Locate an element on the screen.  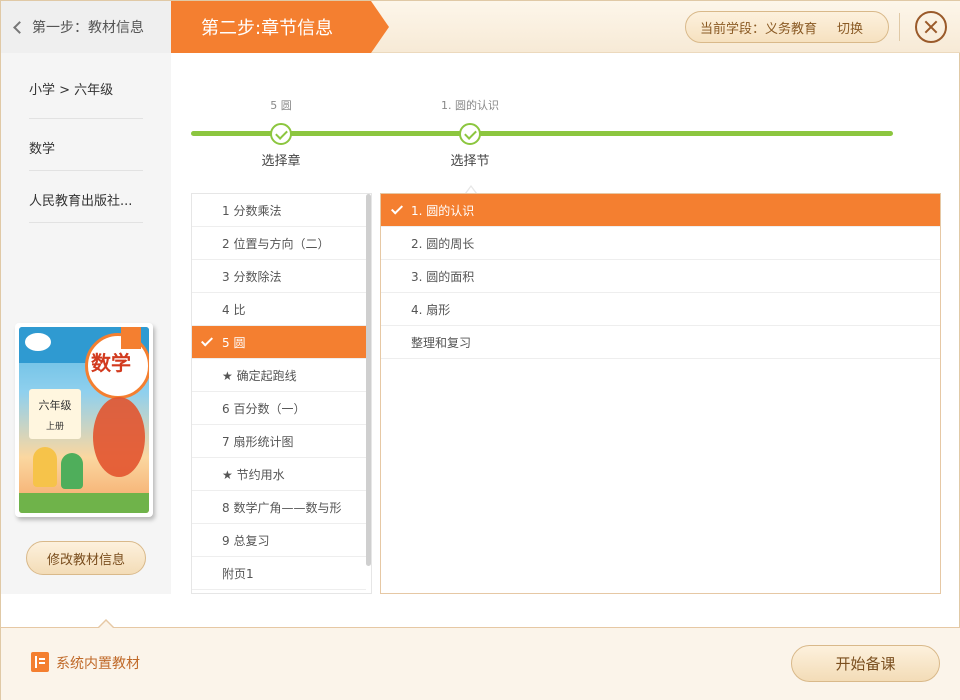
stage-label: 当前学段：义务教育 is located at coordinates (759, 29).